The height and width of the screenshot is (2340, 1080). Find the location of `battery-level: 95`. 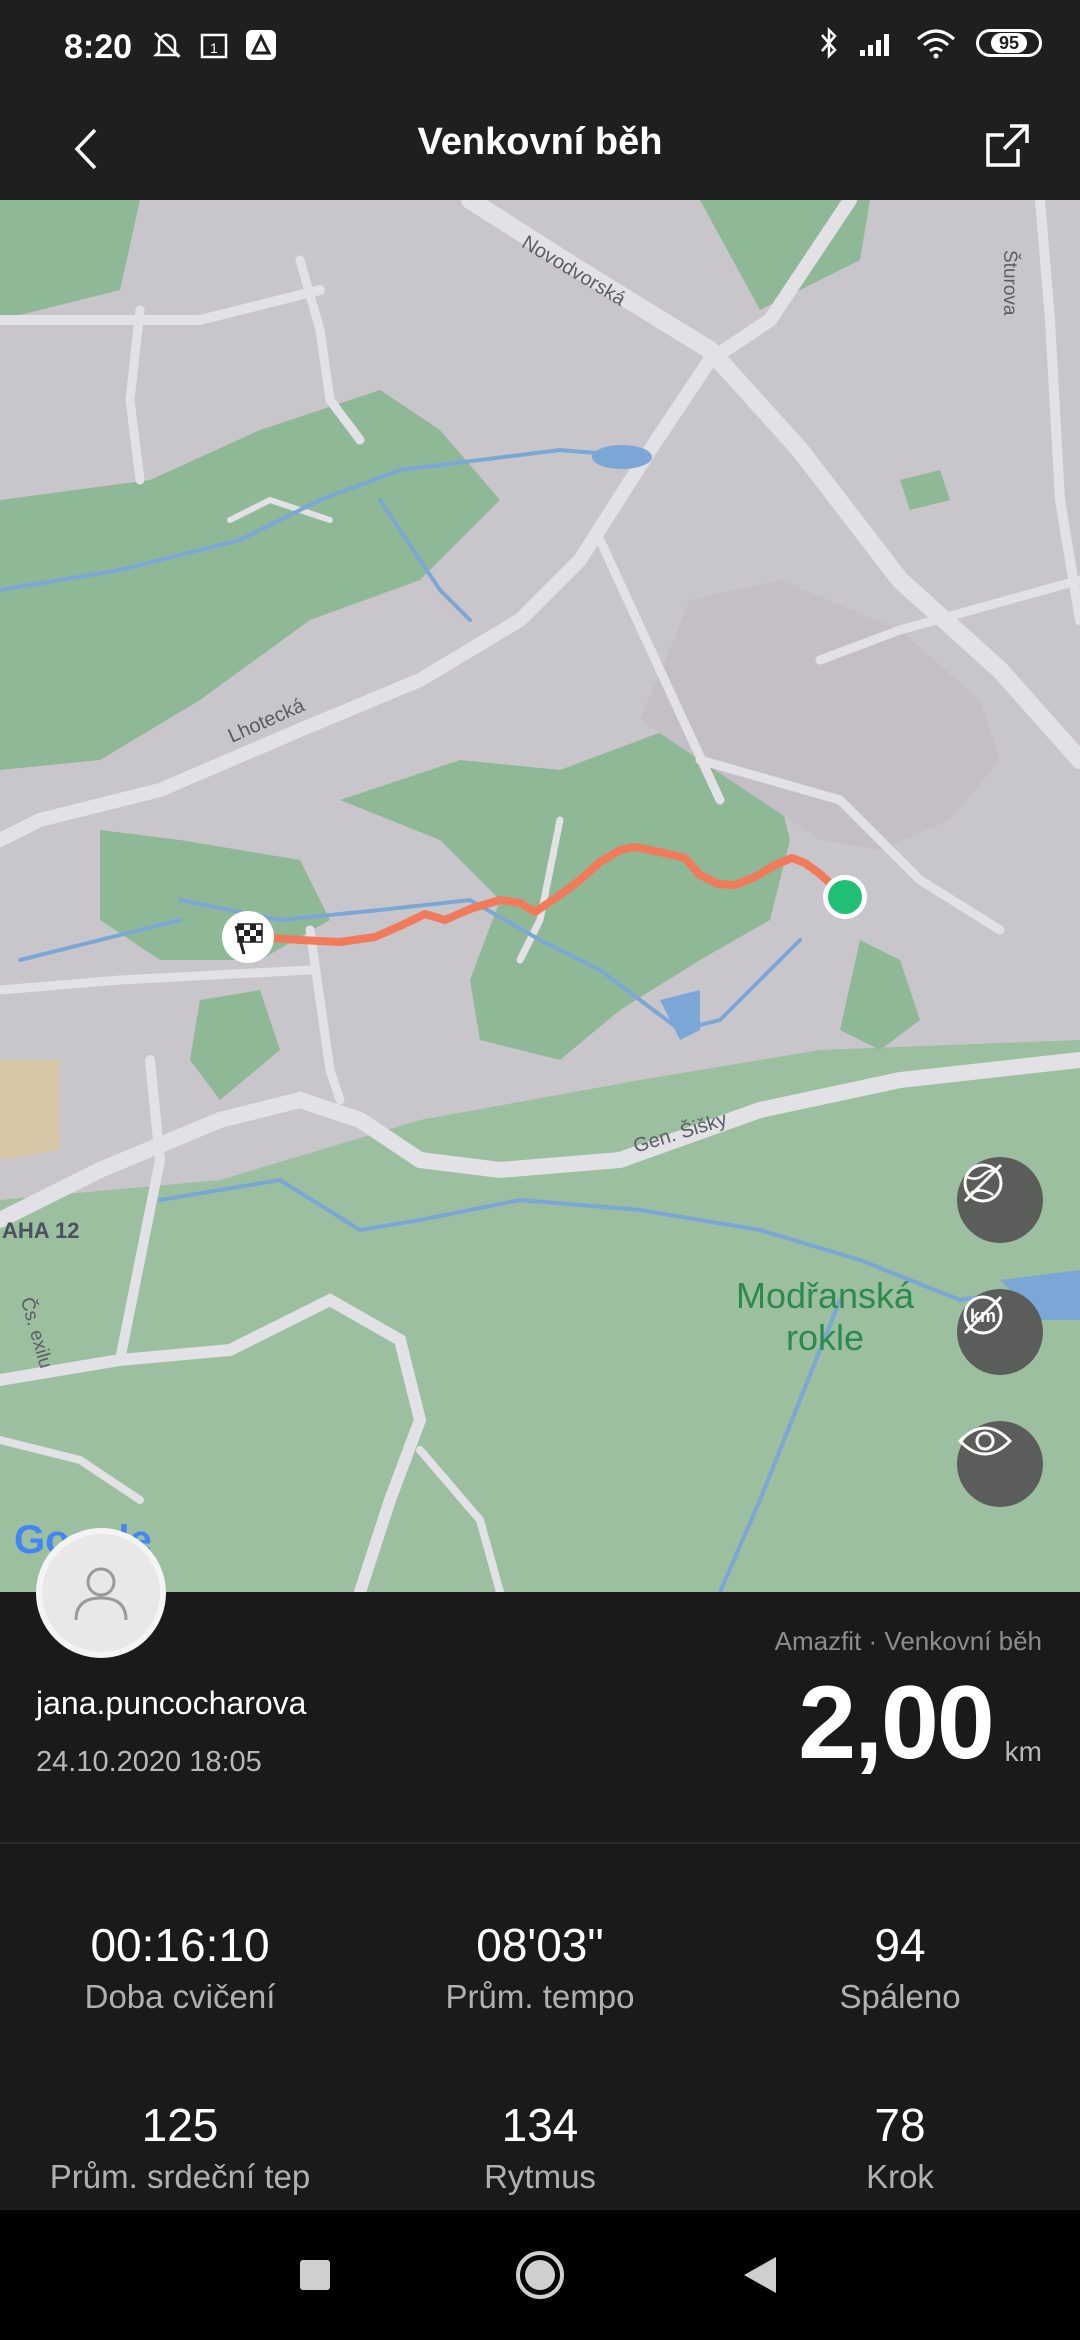

battery-level: 95 is located at coordinates (1009, 43).